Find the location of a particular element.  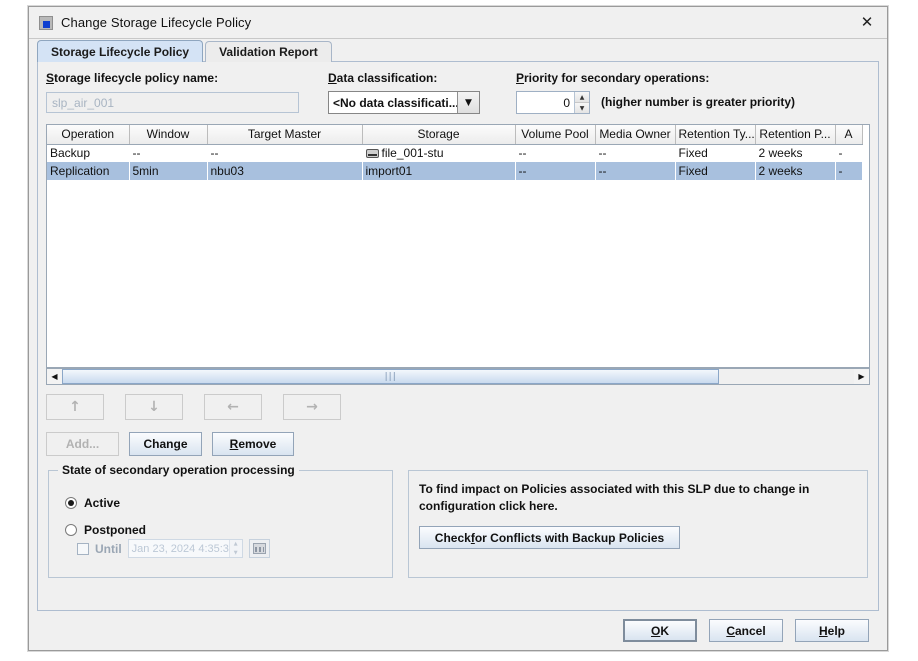

radio-postponed-label: Postponed is located at coordinates (115, 530).